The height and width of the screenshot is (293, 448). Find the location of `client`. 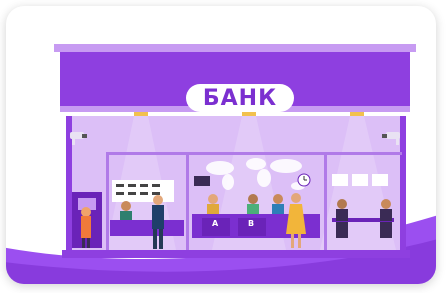

client is located at coordinates (386, 218).